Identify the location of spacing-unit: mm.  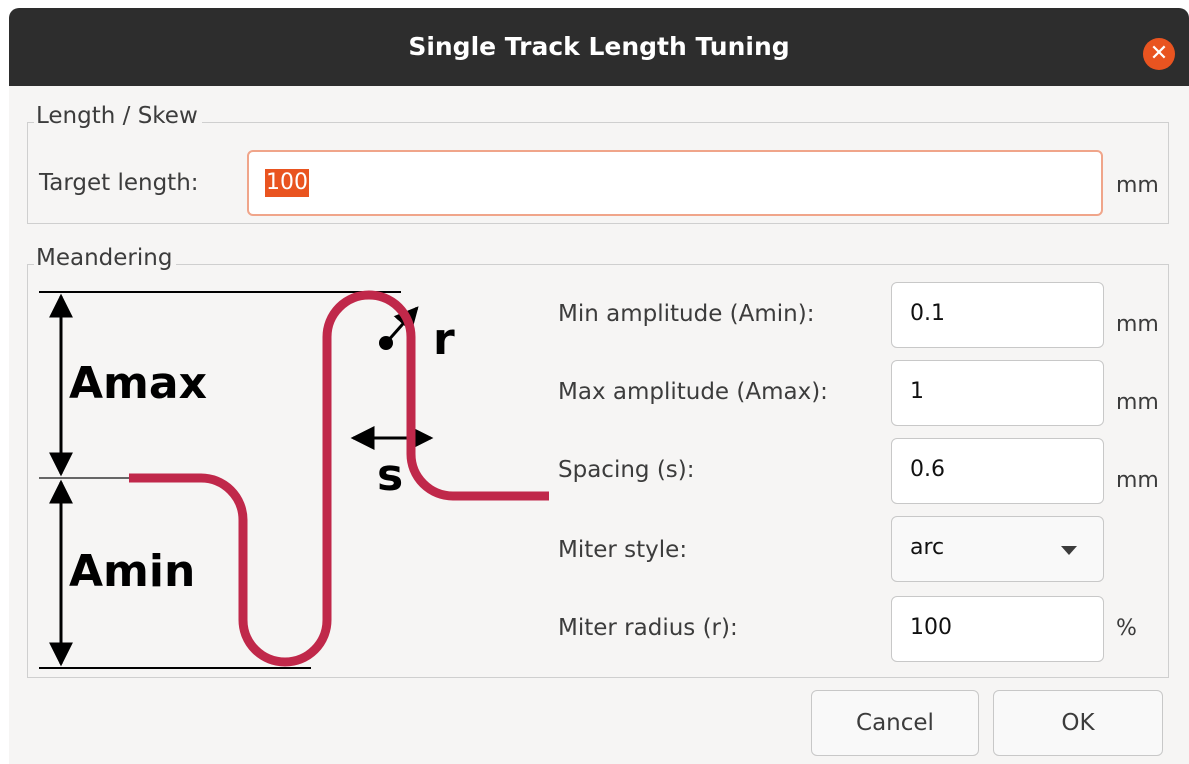
(1137, 480).